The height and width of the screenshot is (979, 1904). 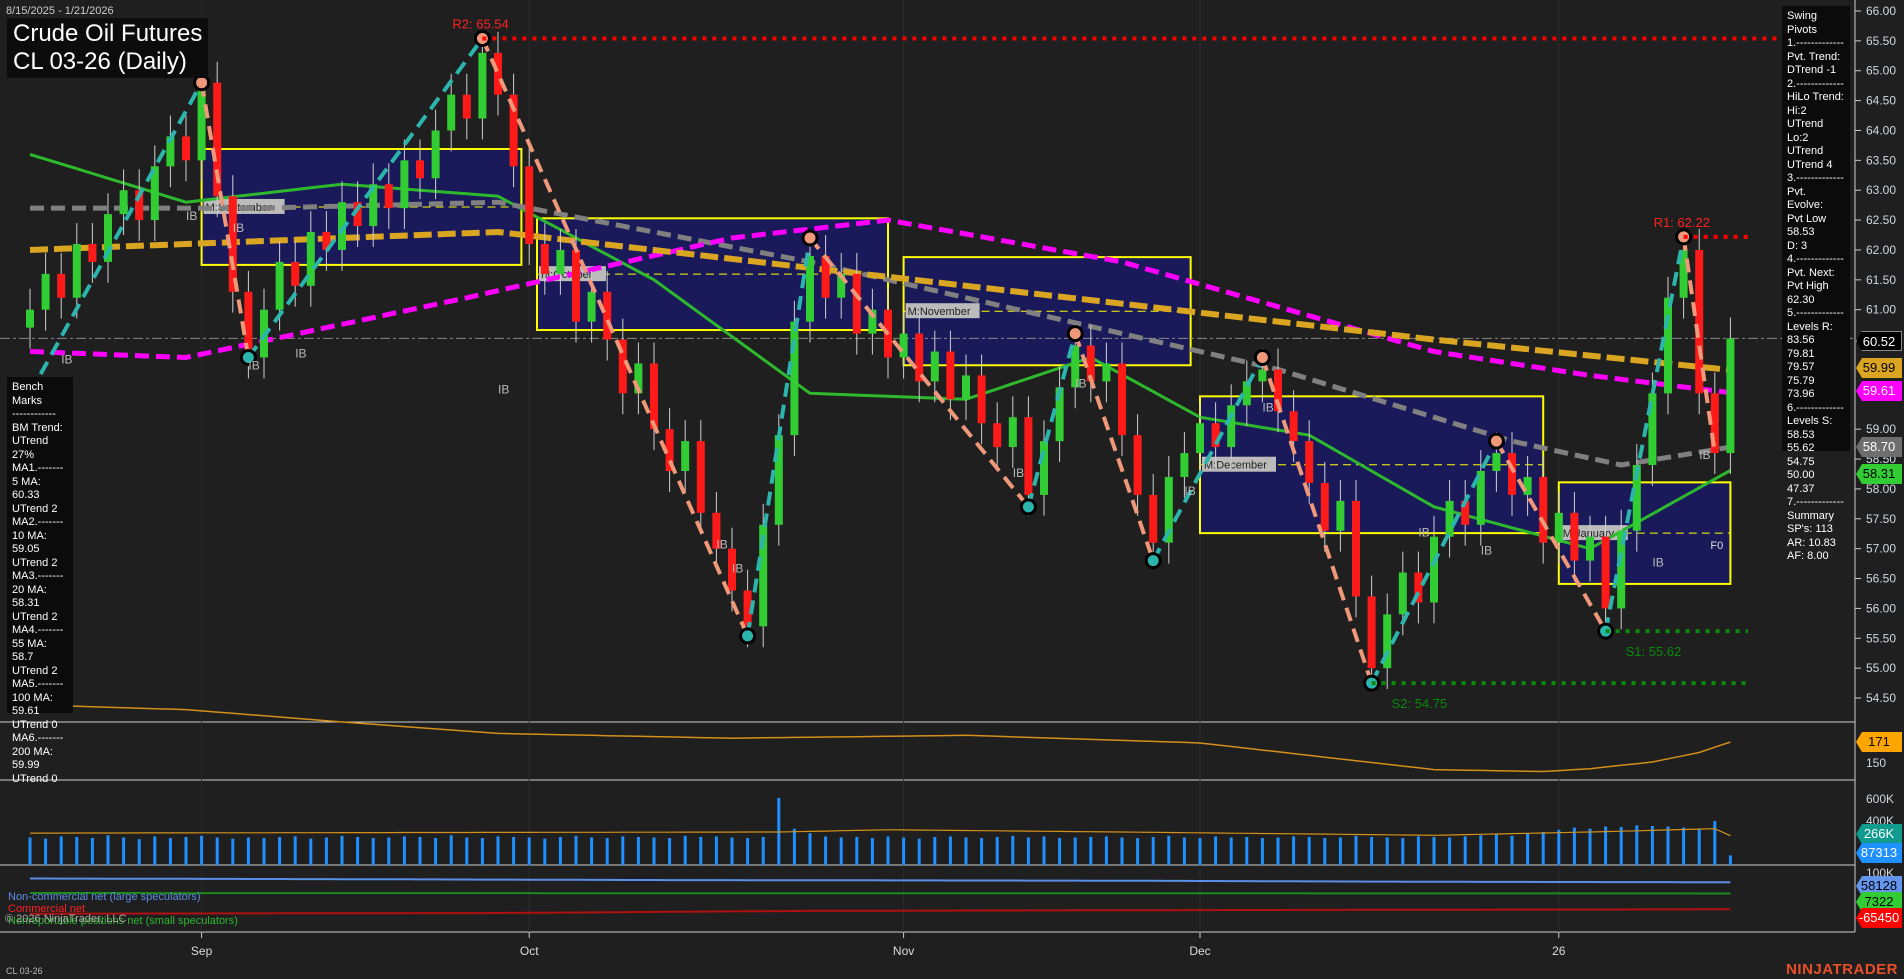 What do you see at coordinates (1801, 488) in the screenshot?
I see `pivot-line: 47.37` at bounding box center [1801, 488].